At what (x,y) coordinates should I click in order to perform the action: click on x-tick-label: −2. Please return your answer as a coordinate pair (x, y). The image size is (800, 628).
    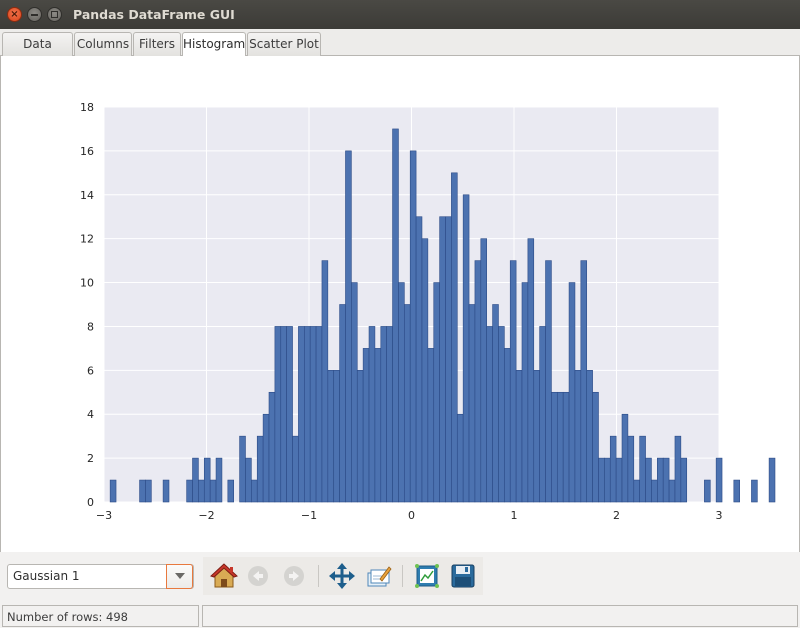
    Looking at the image, I should click on (206, 515).